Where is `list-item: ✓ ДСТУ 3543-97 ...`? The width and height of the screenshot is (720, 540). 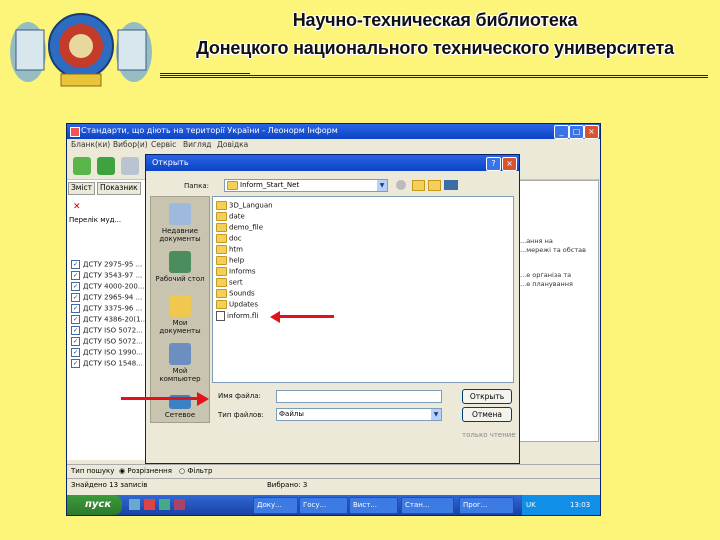
list-item: ✓ ДСТУ 3543-97 ... is located at coordinates (109, 276).